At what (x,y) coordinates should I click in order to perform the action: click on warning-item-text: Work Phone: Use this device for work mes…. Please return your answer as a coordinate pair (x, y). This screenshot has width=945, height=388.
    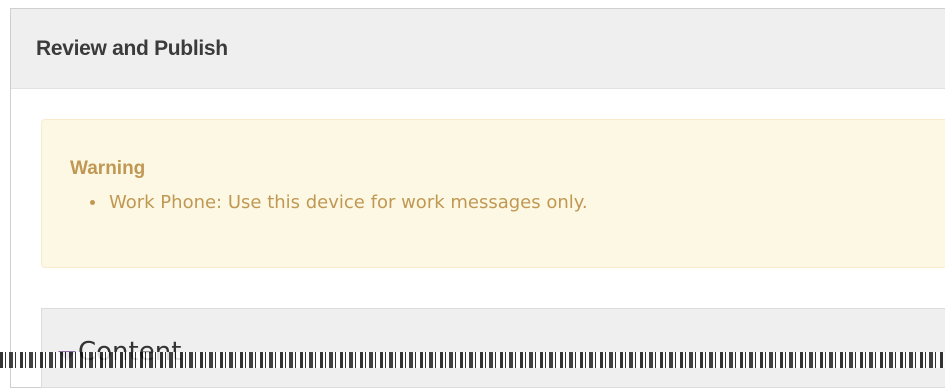
    Looking at the image, I should click on (348, 202).